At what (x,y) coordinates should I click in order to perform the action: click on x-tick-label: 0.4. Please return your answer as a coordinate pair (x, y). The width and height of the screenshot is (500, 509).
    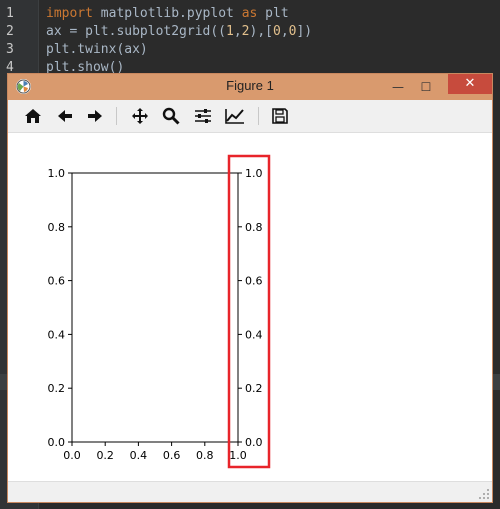
    Looking at the image, I should click on (139, 455).